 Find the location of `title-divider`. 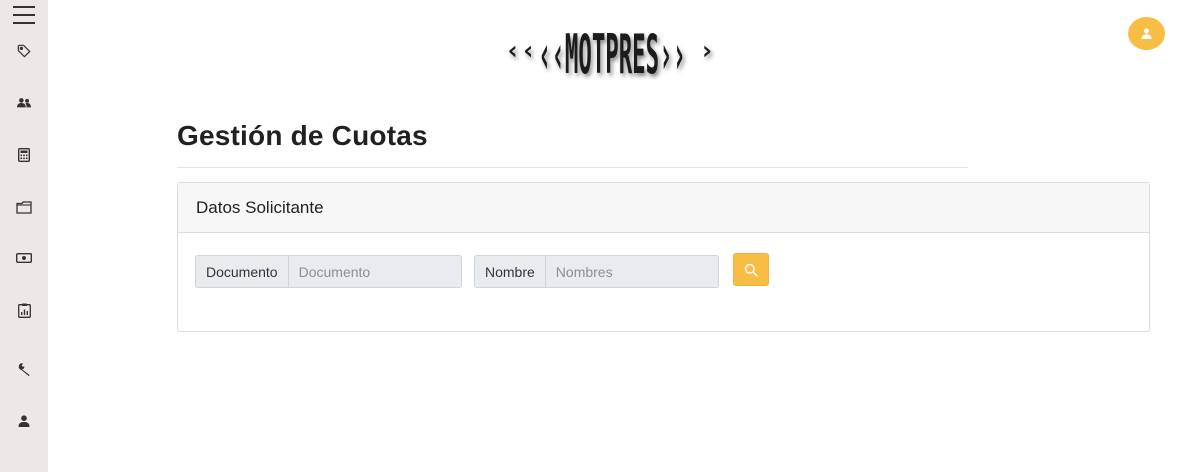

title-divider is located at coordinates (572, 167).